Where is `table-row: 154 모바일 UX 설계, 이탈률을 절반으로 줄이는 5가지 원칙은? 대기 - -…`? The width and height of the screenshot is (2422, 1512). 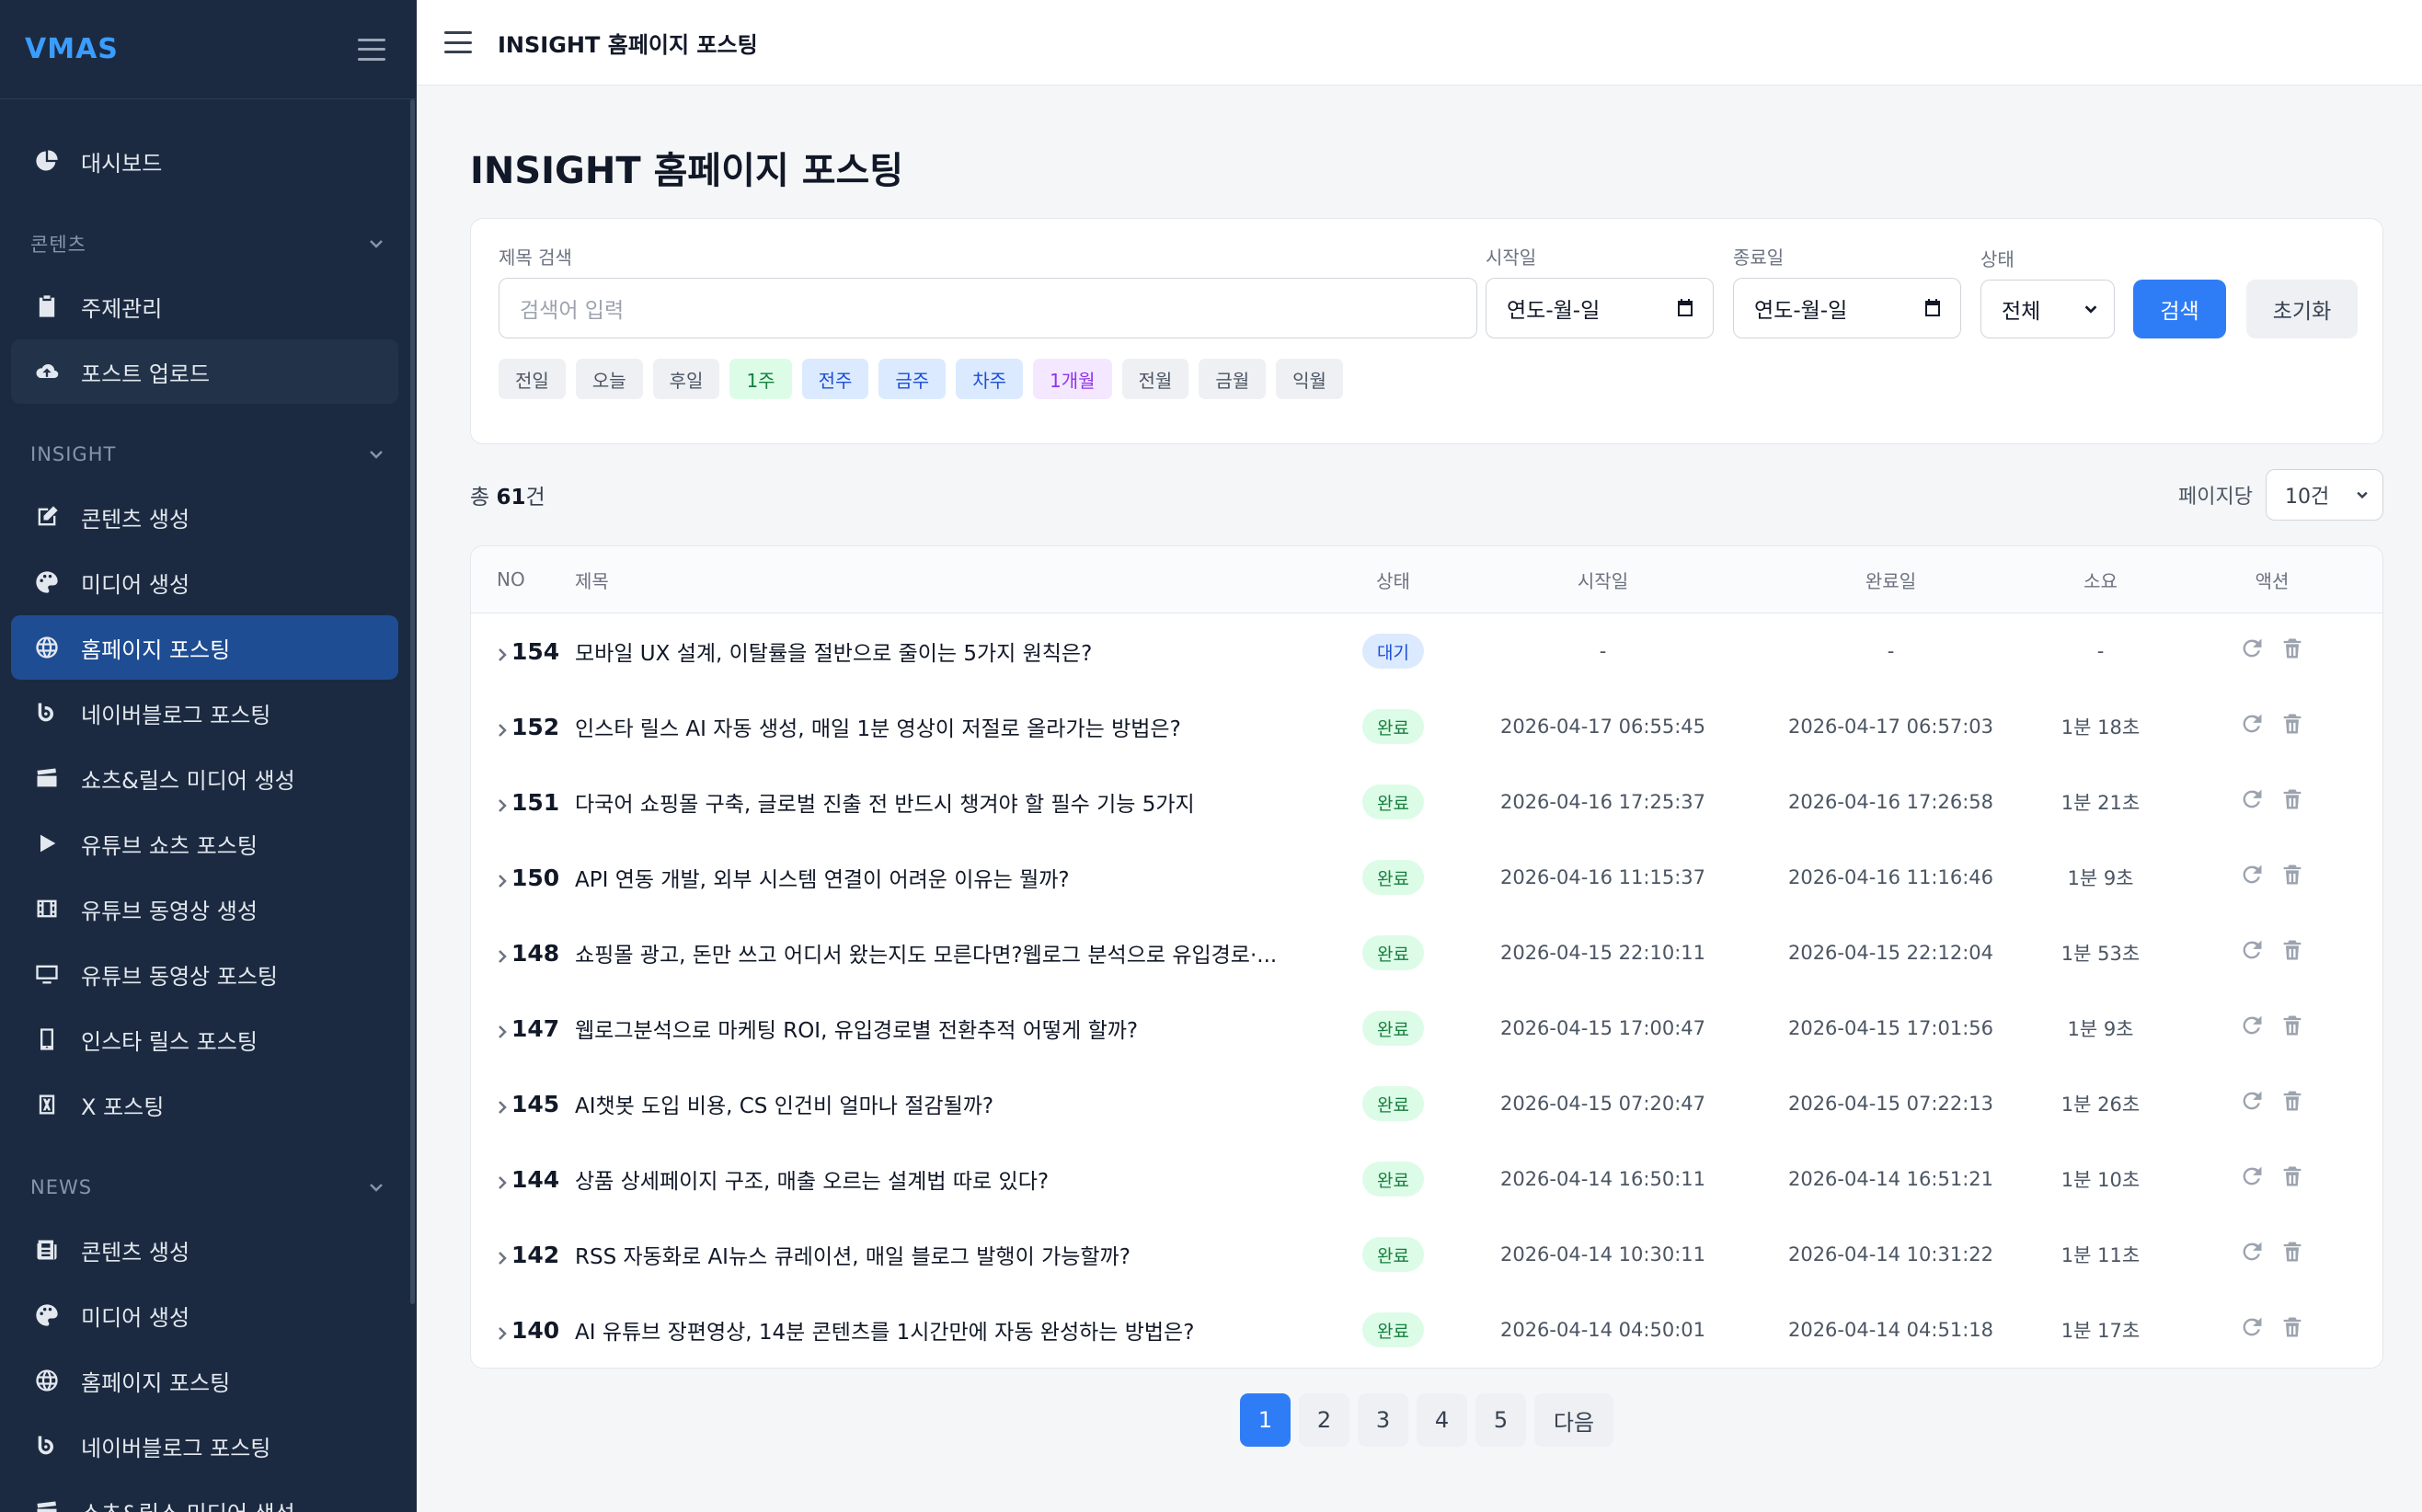 table-row: 154 모바일 UX 설계, 이탈률을 절반으로 줄이는 5가지 원칙은? 대기 - -… is located at coordinates (1427, 651).